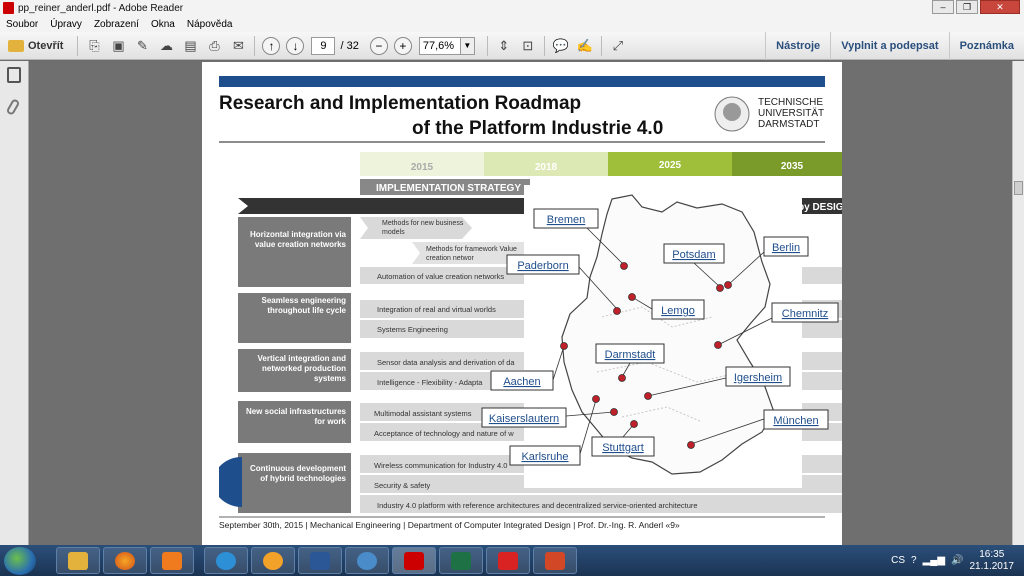 This screenshot has width=1024, height=576. I want to click on page-thumbnails-icon, so click(14, 75).